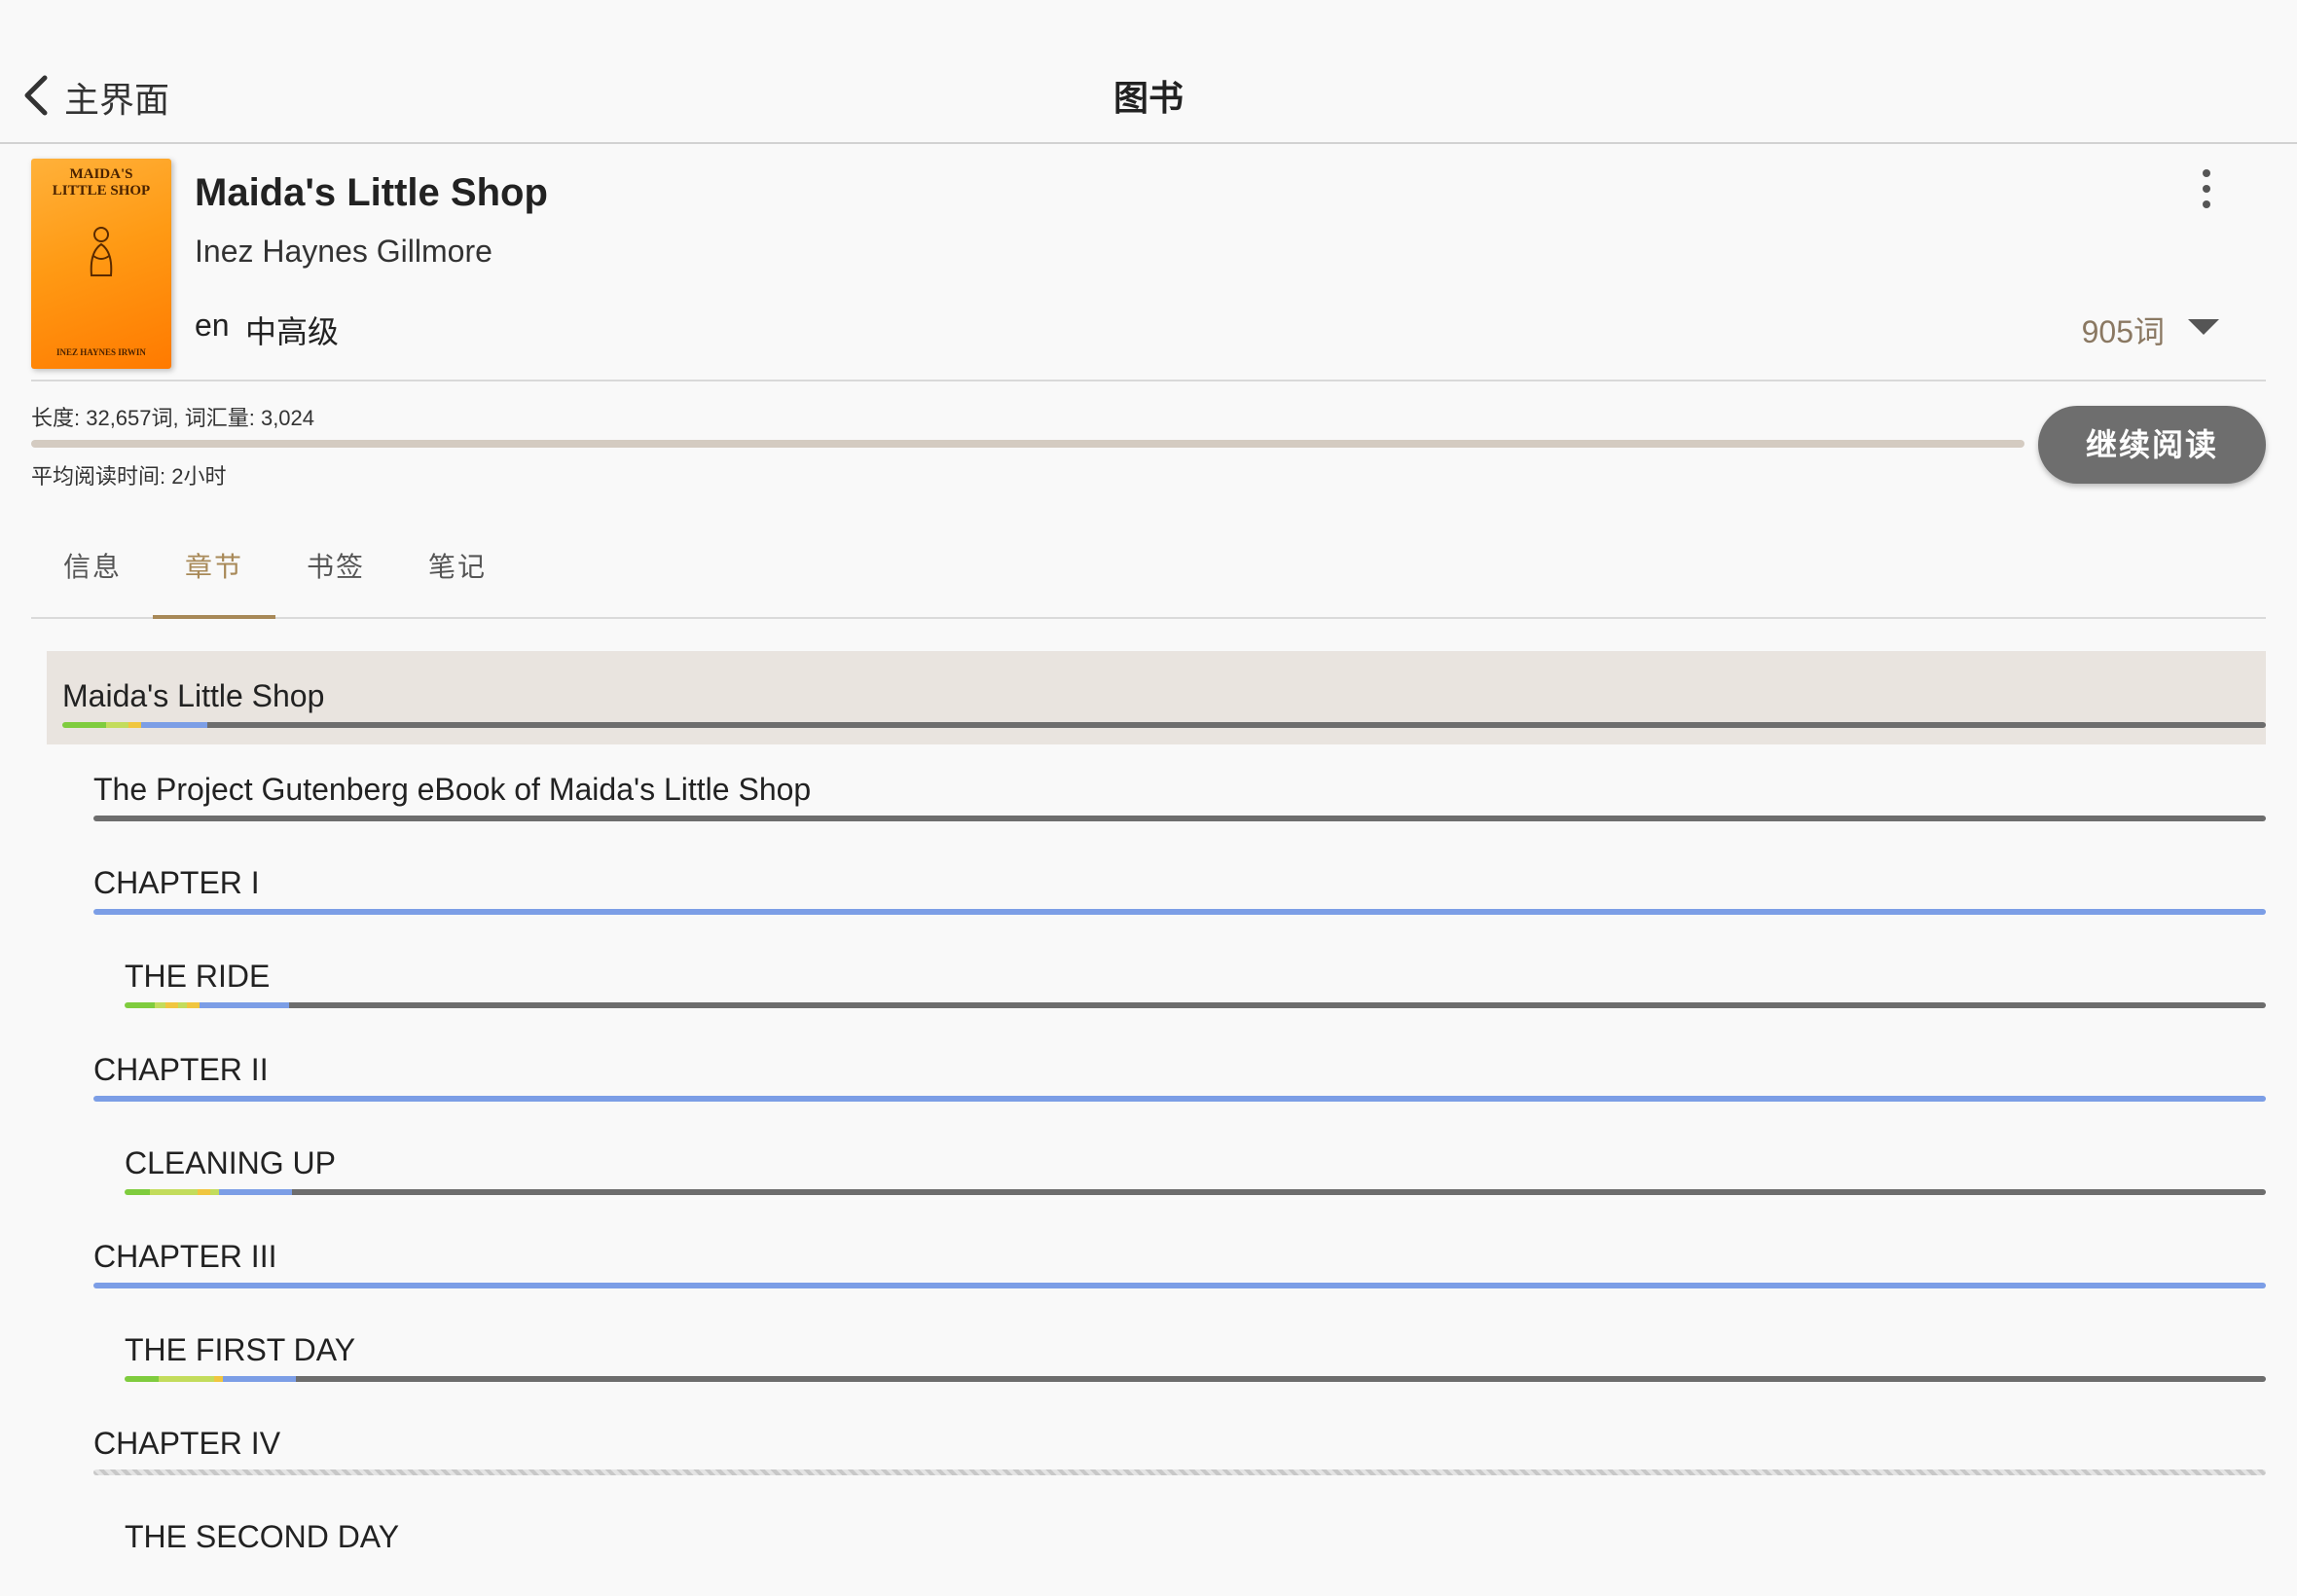  Describe the element at coordinates (181, 1069) in the screenshot. I see `chapter-title: CHAPTER II` at that location.